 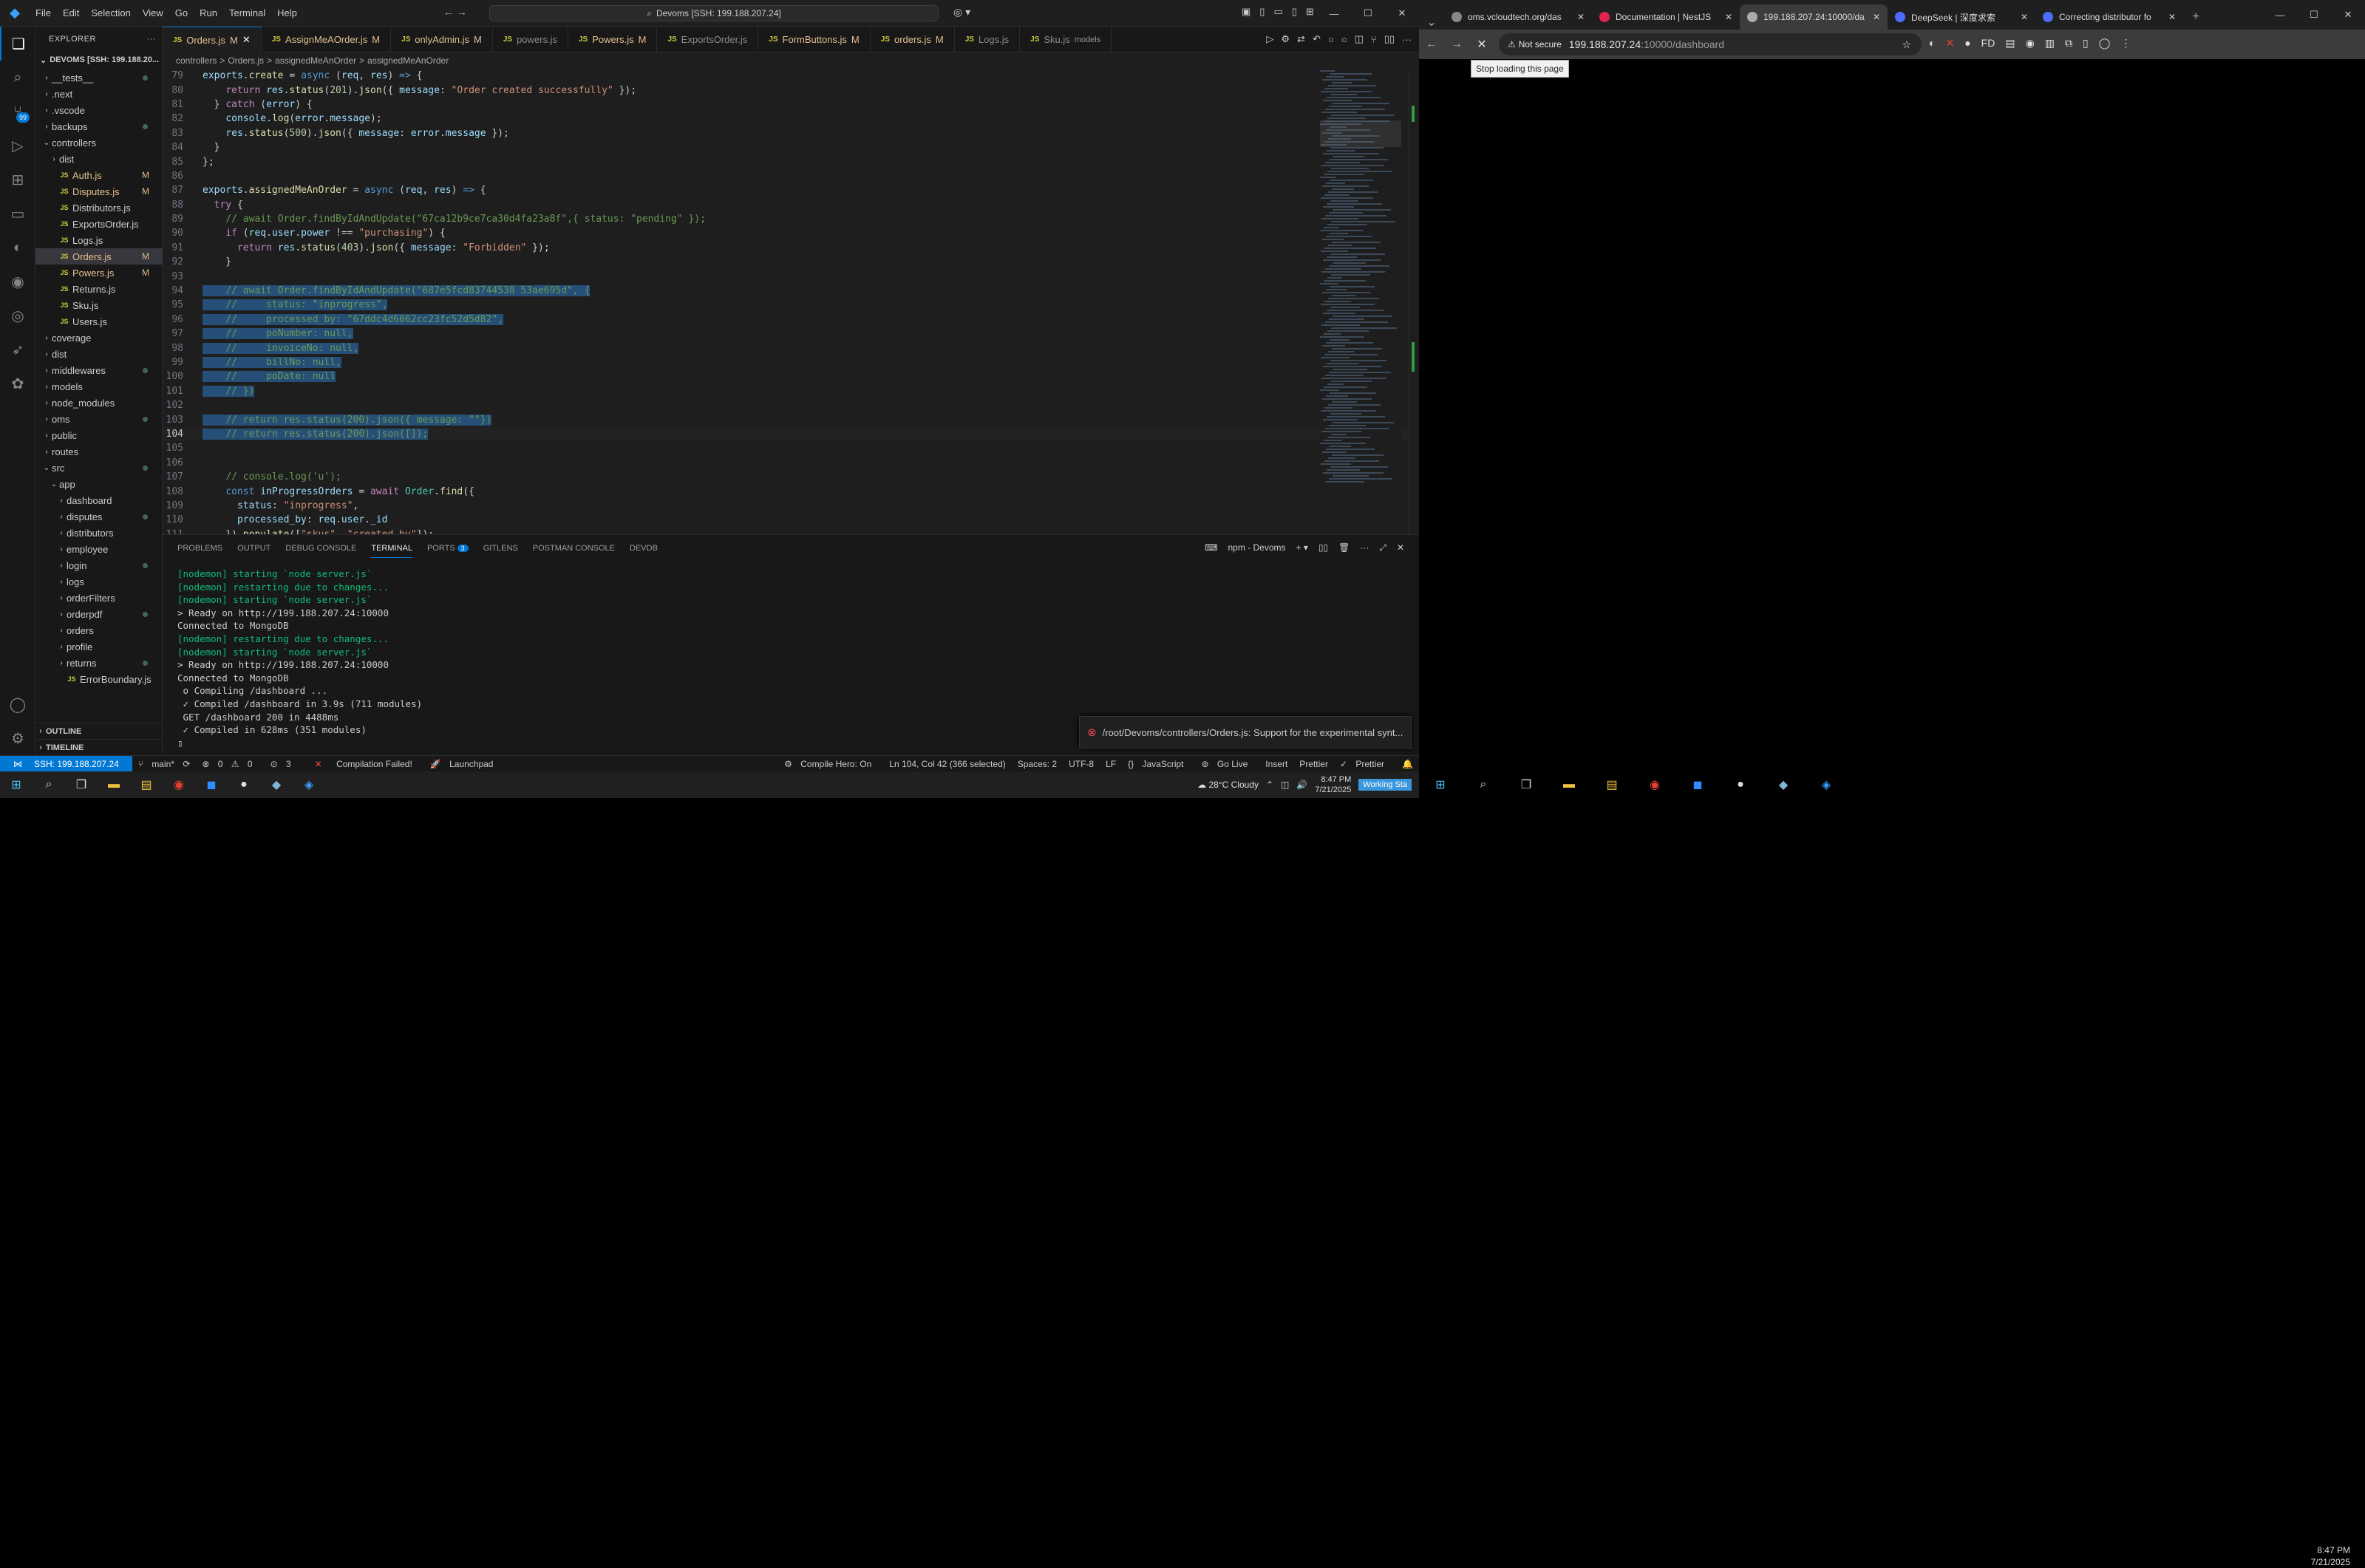 What do you see at coordinates (1932, 43) in the screenshot?
I see `extension-icon-1: ◐` at bounding box center [1932, 43].